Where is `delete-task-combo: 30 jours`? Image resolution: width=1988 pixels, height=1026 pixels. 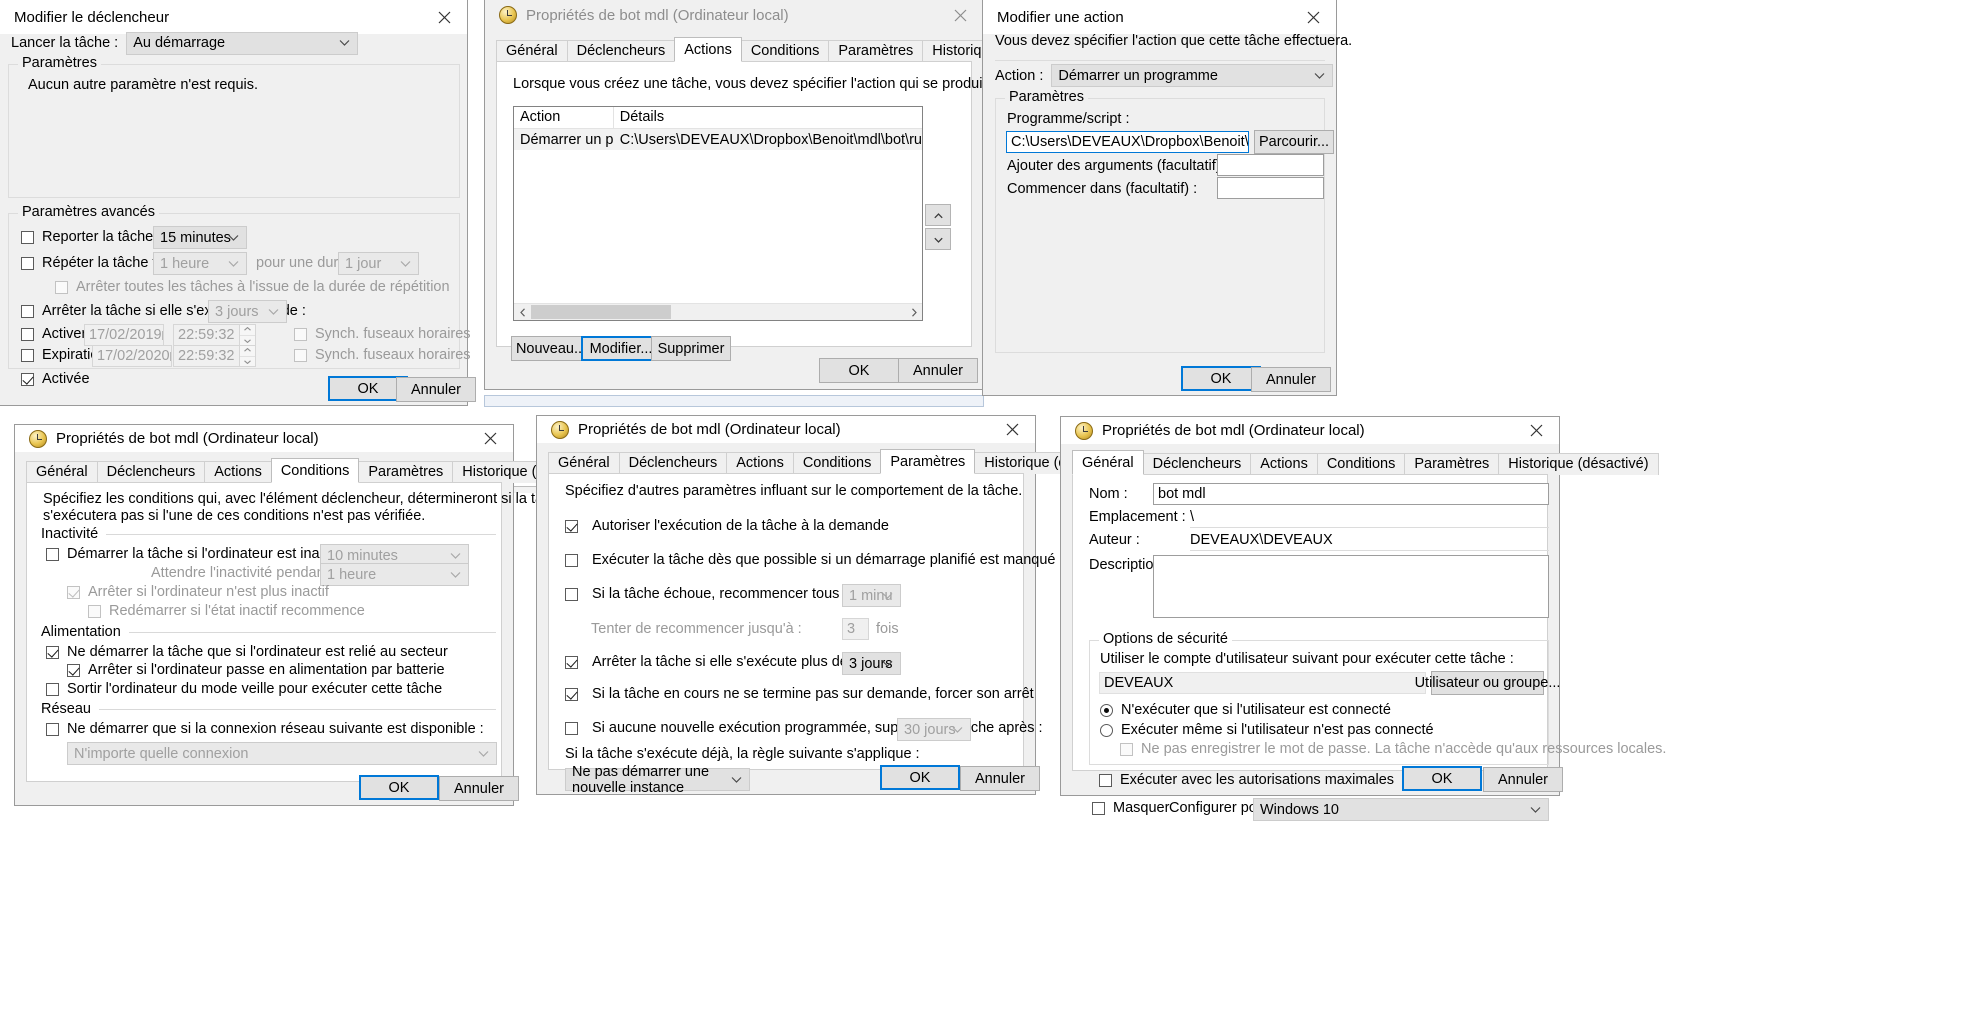 delete-task-combo: 30 jours is located at coordinates (934, 729).